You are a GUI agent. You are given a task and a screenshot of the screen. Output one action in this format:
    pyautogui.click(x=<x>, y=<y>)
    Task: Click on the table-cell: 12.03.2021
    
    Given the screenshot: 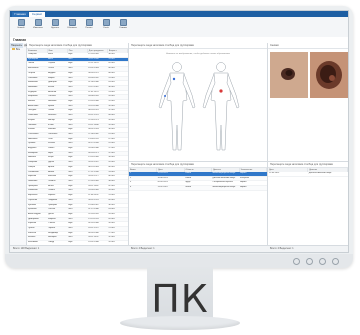 What is the action you would take?
    pyautogui.click(x=288, y=174)
    